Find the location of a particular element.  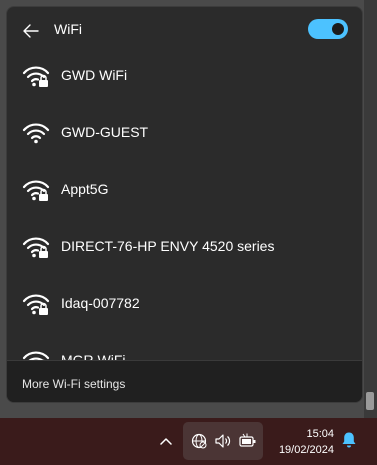

network-item: GWD WiFi is located at coordinates (184, 75).